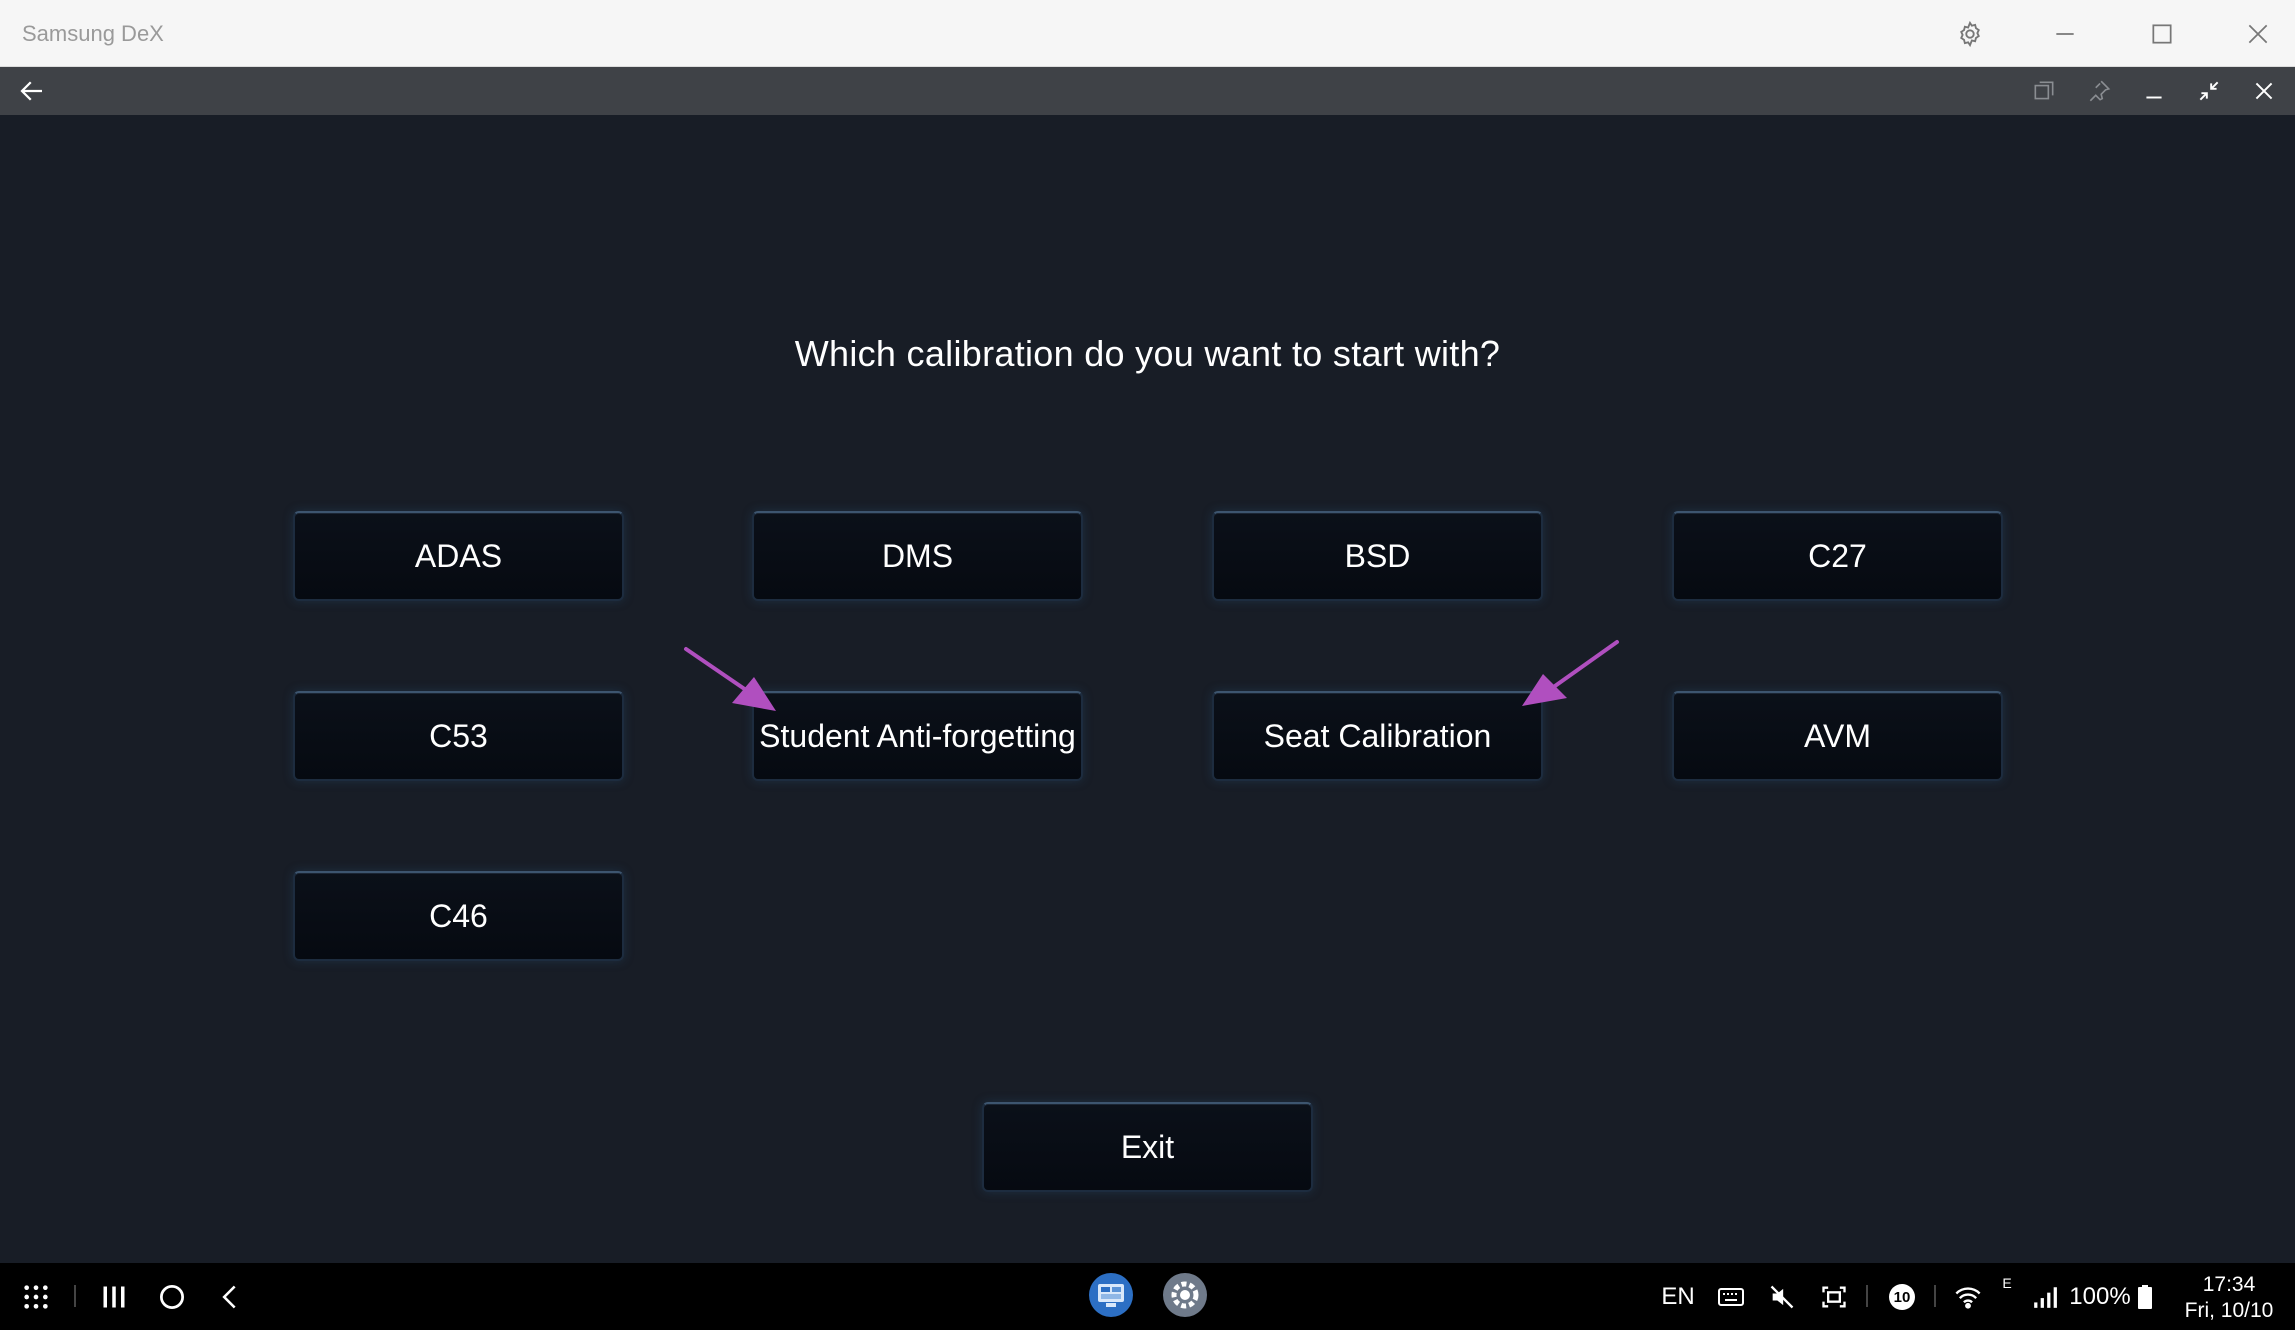 The width and height of the screenshot is (2295, 1330). I want to click on c46-button: C46, so click(458, 916).